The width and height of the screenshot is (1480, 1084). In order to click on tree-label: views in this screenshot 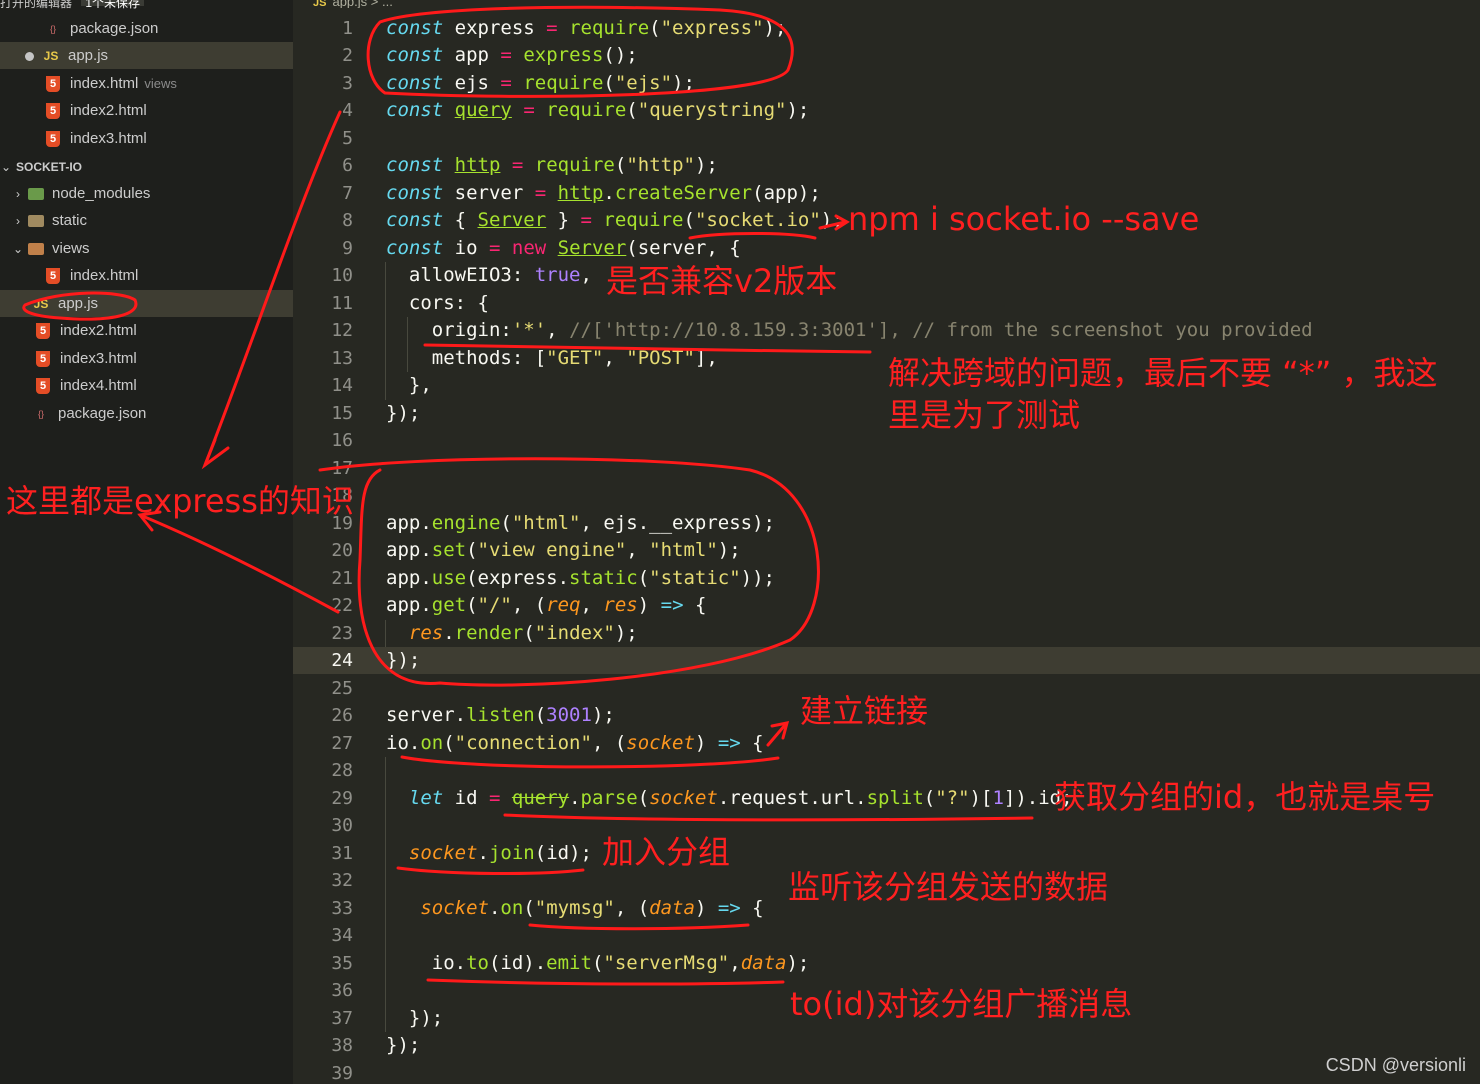, I will do `click(71, 248)`.